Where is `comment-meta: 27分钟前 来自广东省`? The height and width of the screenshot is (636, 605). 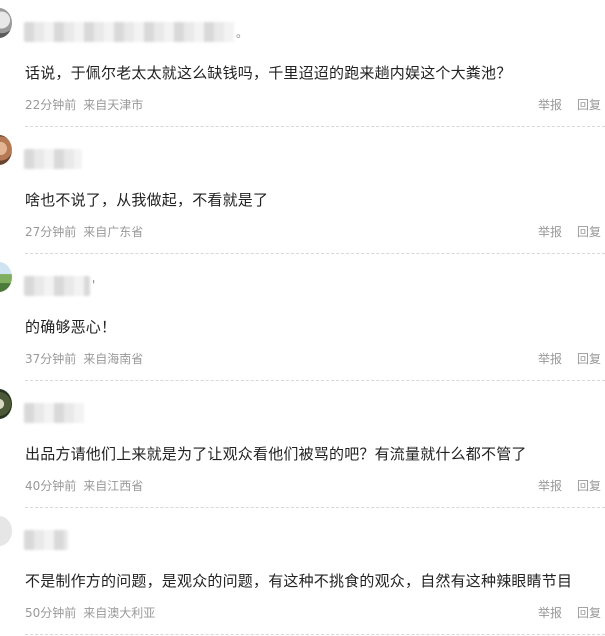 comment-meta: 27分钟前 来自广东省 is located at coordinates (84, 231).